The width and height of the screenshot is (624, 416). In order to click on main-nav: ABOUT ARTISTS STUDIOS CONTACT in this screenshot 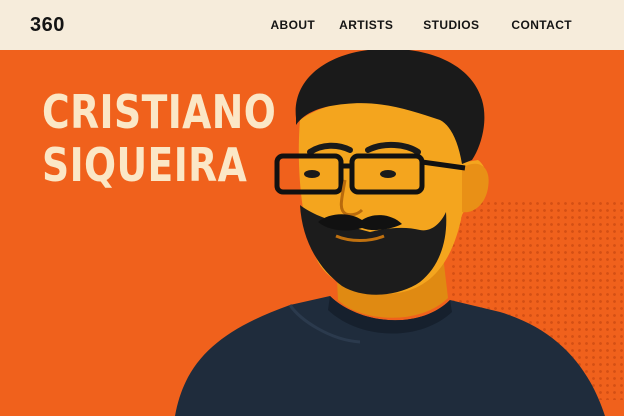, I will do `click(432, 25)`.